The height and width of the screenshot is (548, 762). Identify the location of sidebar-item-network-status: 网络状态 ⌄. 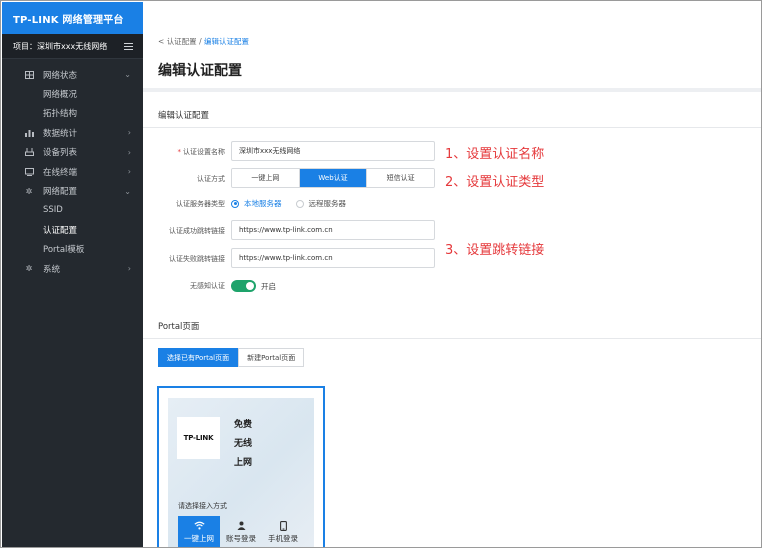
(72, 74).